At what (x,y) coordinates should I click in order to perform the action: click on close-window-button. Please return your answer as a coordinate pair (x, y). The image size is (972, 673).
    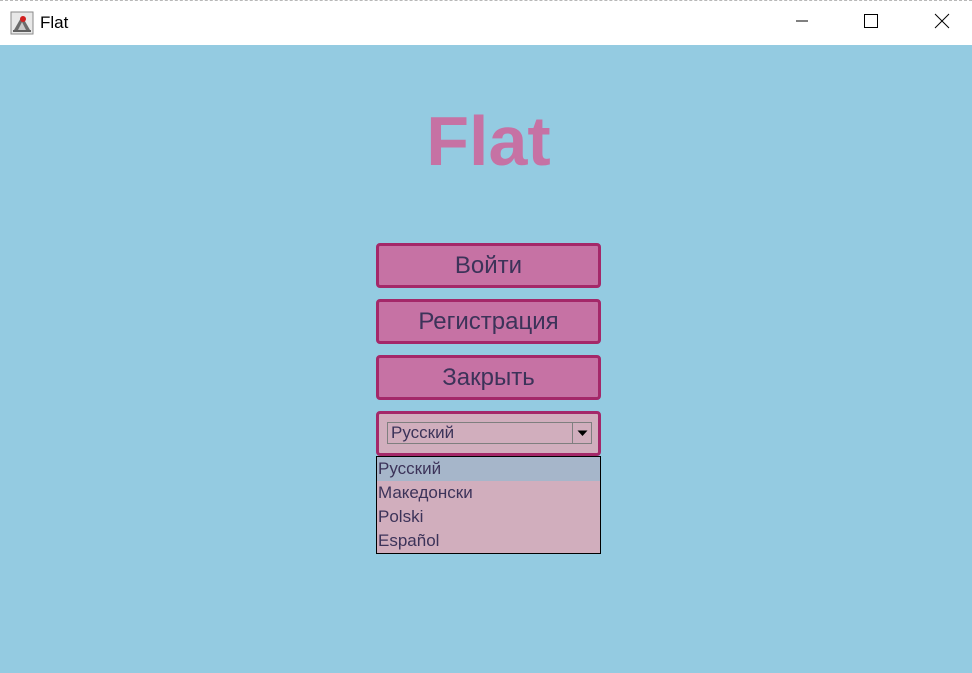
    Looking at the image, I should click on (942, 23).